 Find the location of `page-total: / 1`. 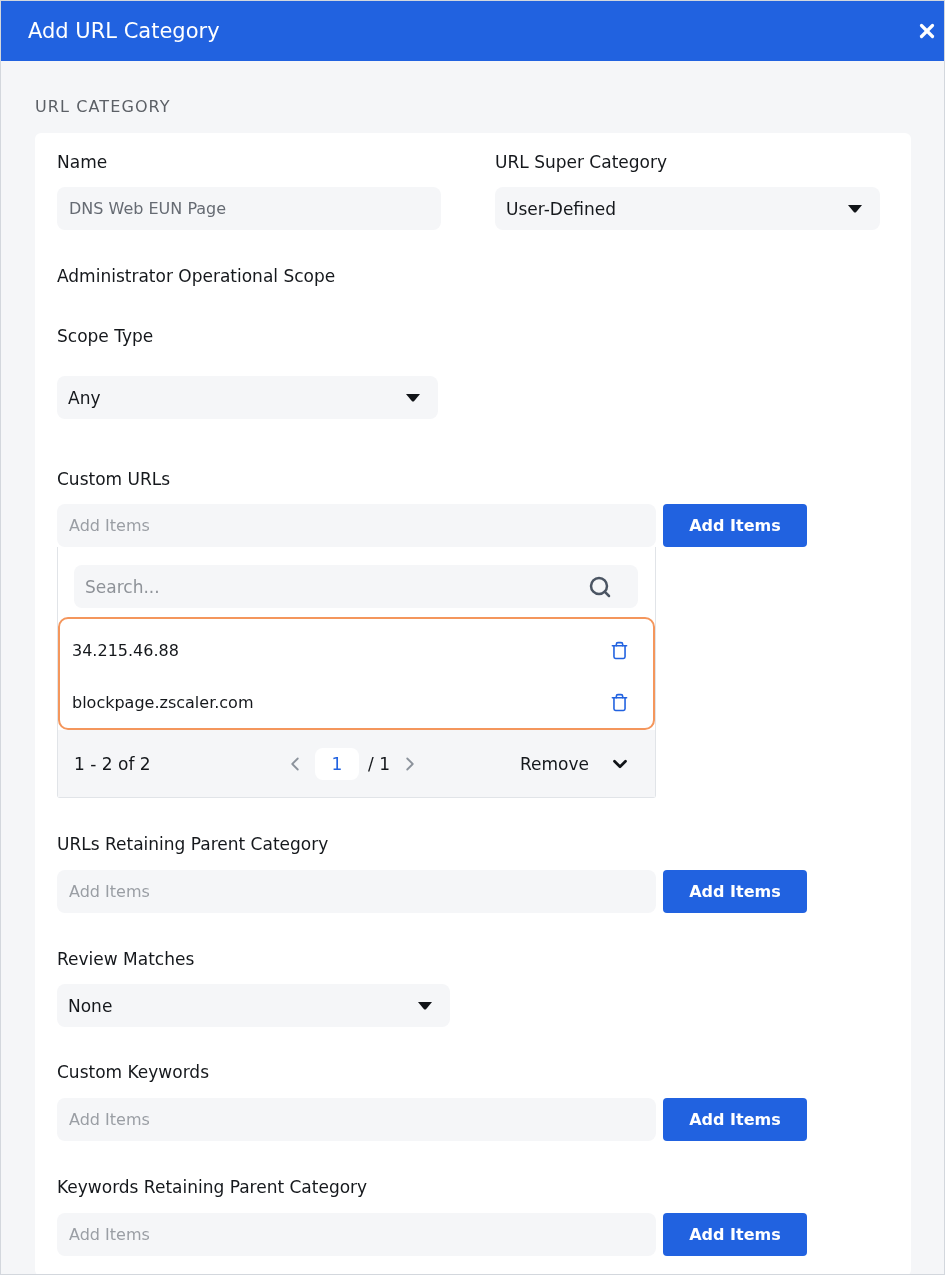

page-total: / 1 is located at coordinates (379, 763).